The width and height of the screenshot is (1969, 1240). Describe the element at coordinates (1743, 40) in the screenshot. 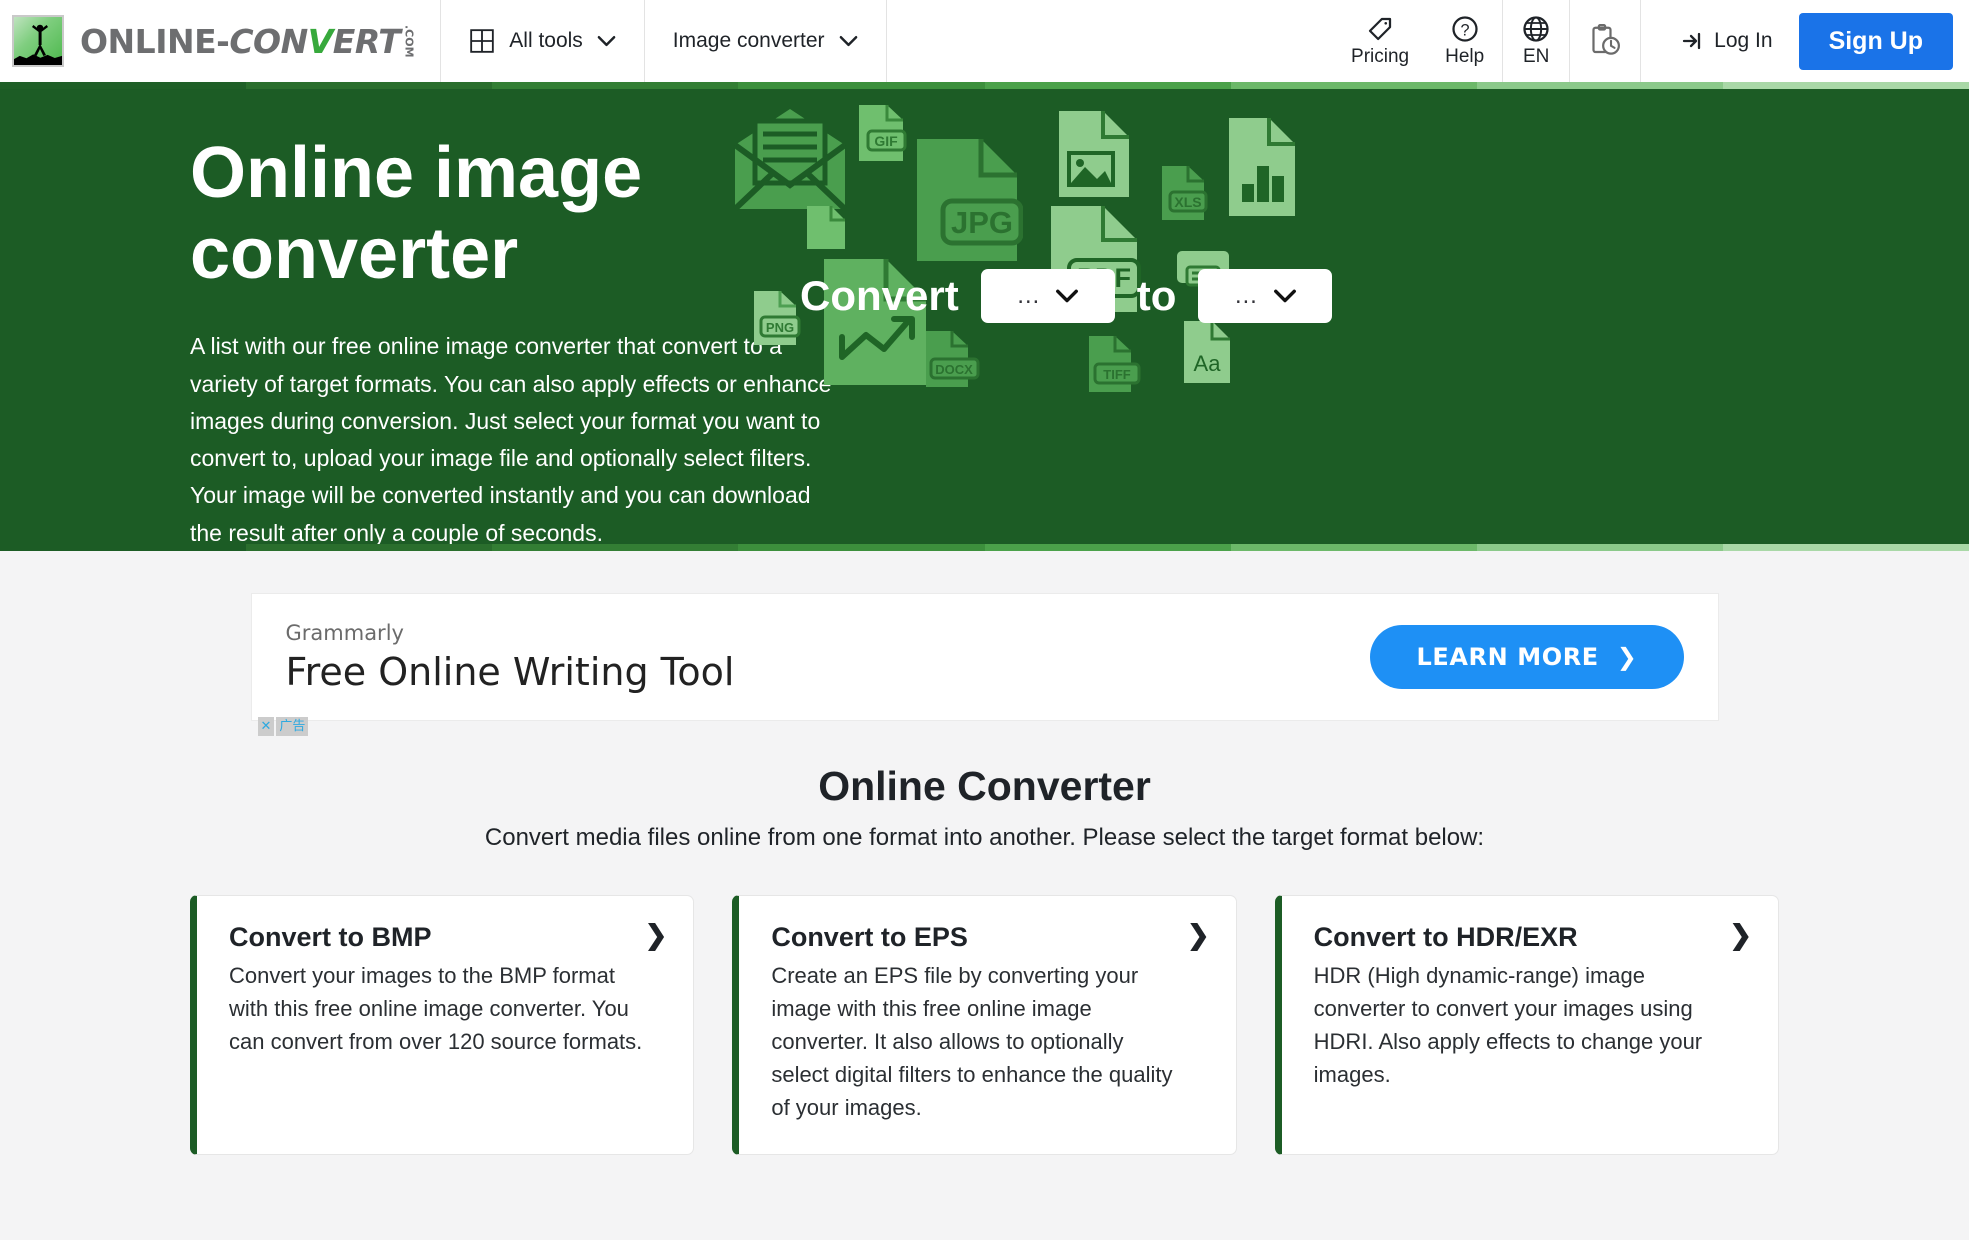

I see `login-label: Log In` at that location.